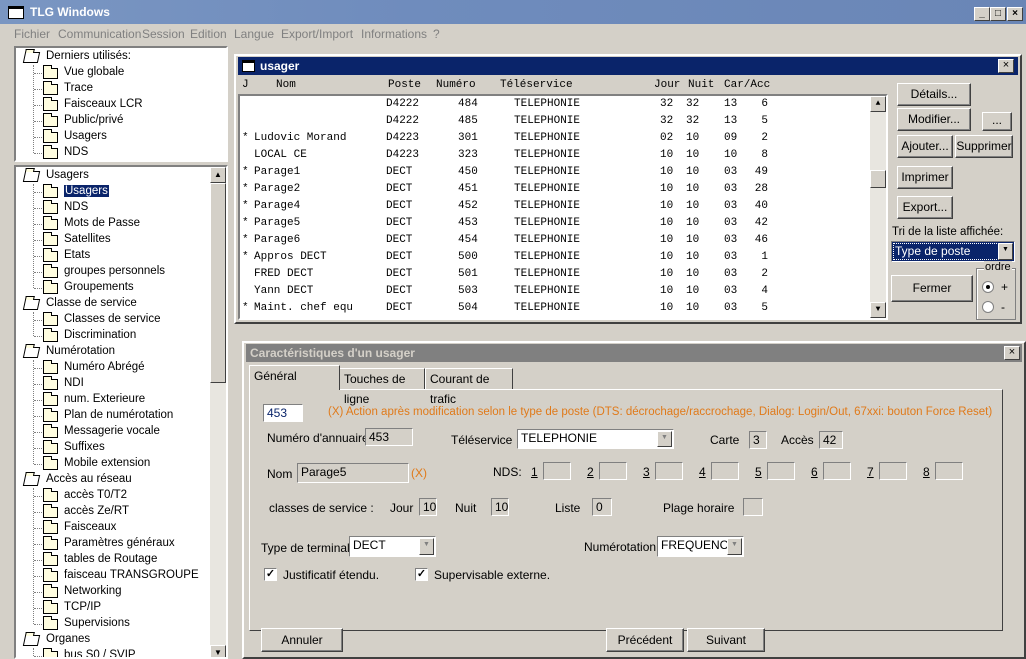 The width and height of the screenshot is (1026, 659). What do you see at coordinates (270, 574) in the screenshot?
I see `justificatif-checkbox: ✓` at bounding box center [270, 574].